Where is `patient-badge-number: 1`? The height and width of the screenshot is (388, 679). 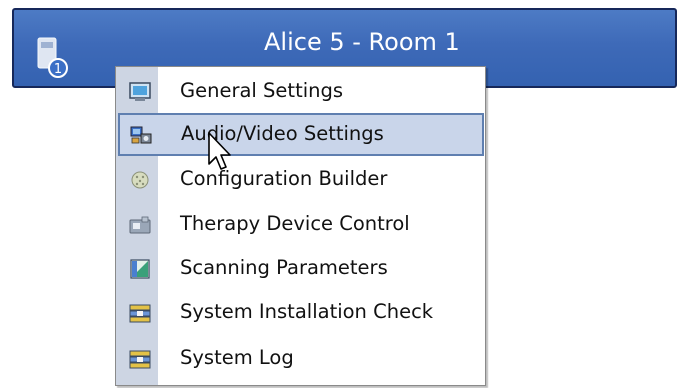 patient-badge-number: 1 is located at coordinates (58, 69).